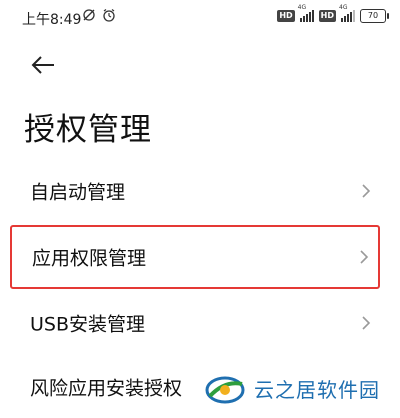 The height and width of the screenshot is (418, 400). Describe the element at coordinates (88, 130) in the screenshot. I see `page-title: 授权管理` at that location.